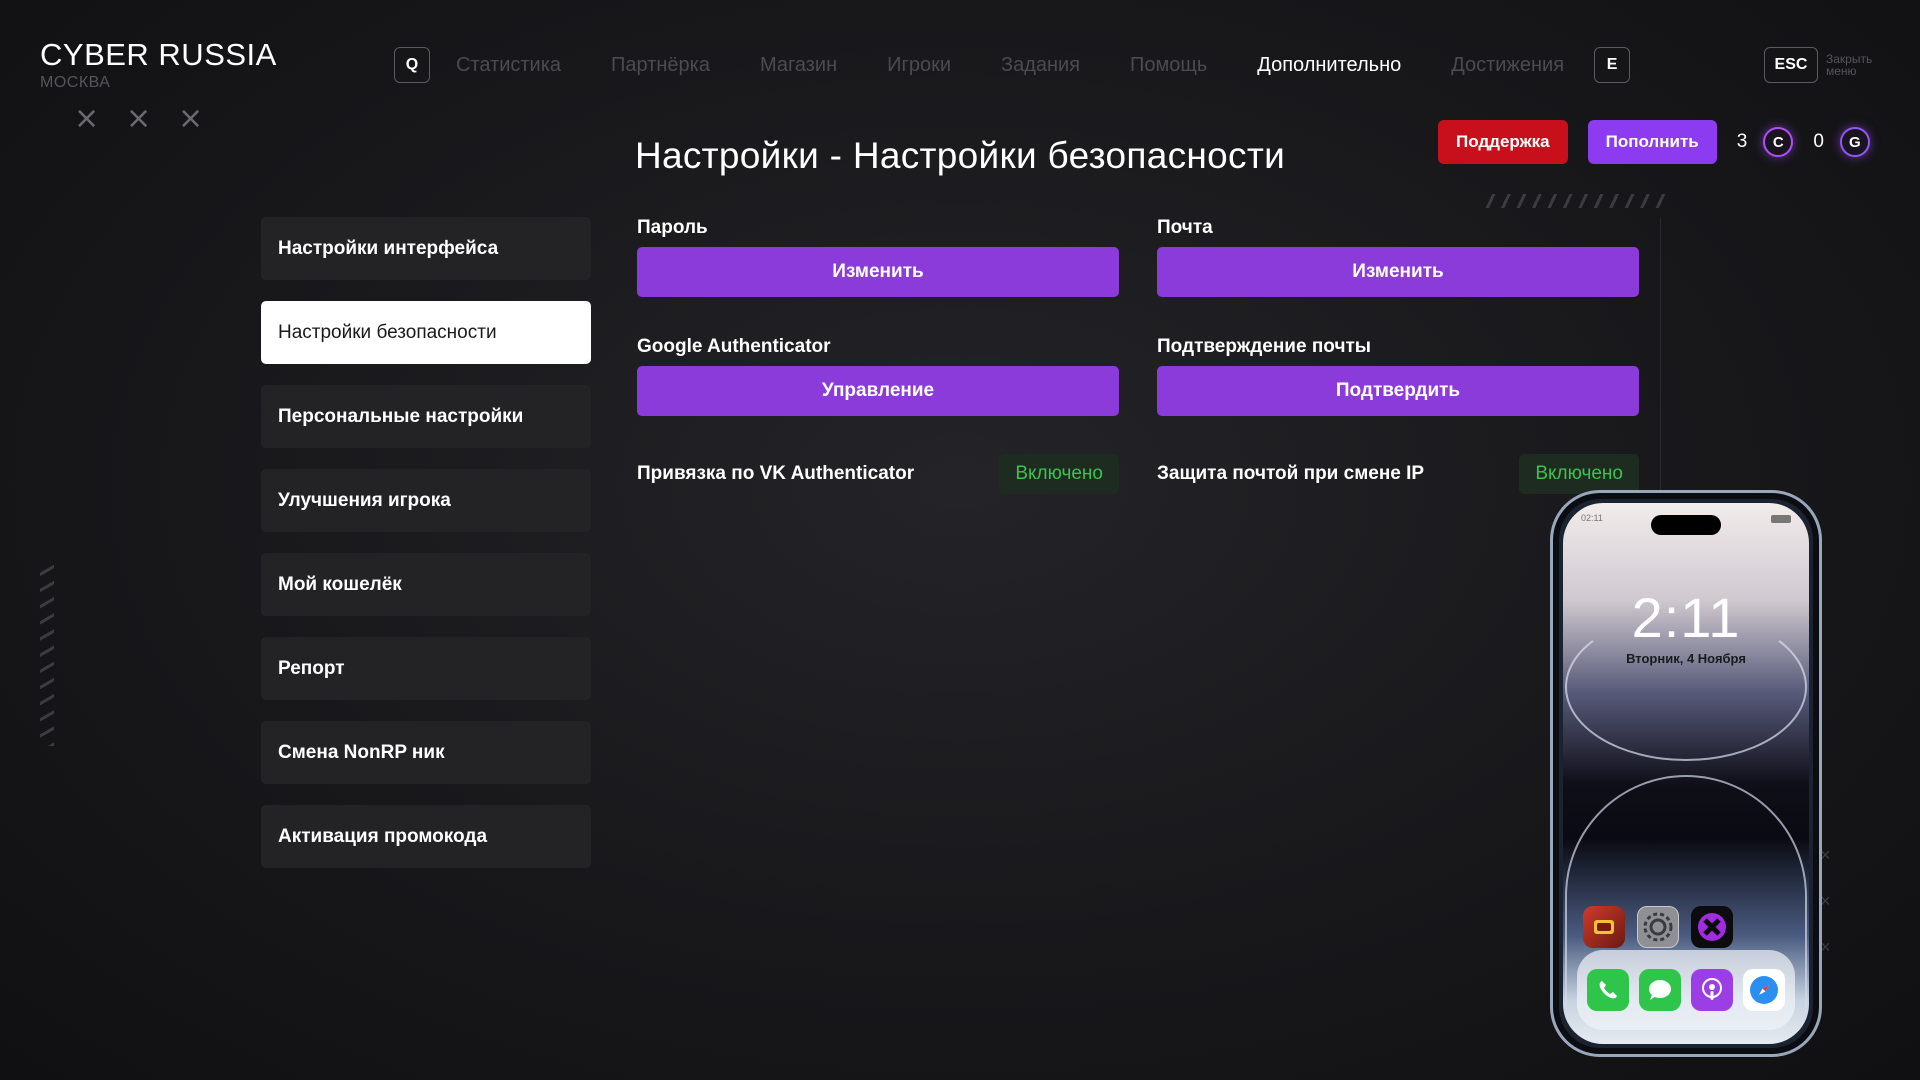 This screenshot has height=1080, width=1920. I want to click on safari-icon, so click(1764, 990).